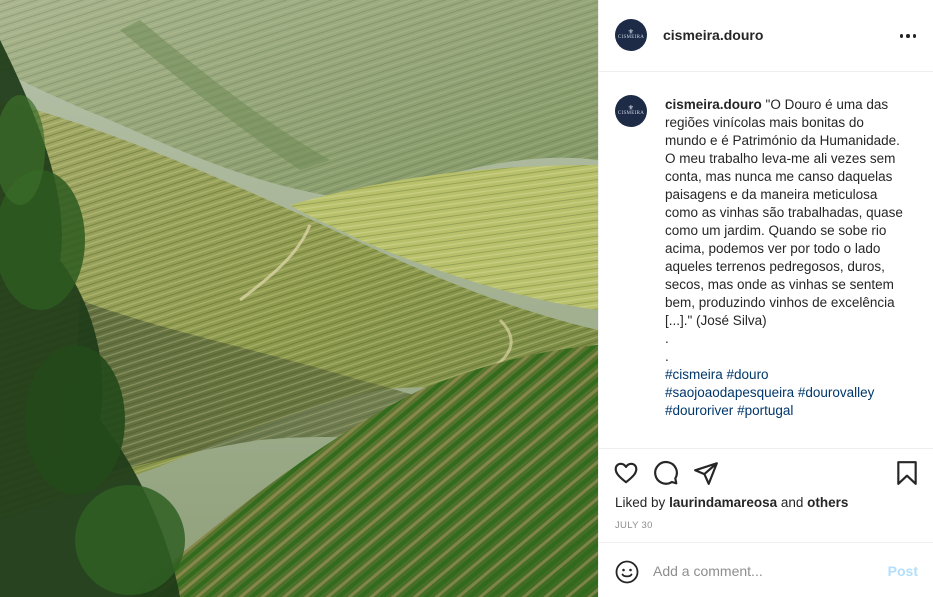  I want to click on liked-by-label: Liked by, so click(640, 502).